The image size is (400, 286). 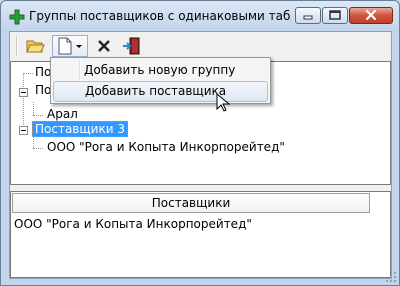 I want to click on tree-item-selected: Поставщики 3, so click(x=80, y=129).